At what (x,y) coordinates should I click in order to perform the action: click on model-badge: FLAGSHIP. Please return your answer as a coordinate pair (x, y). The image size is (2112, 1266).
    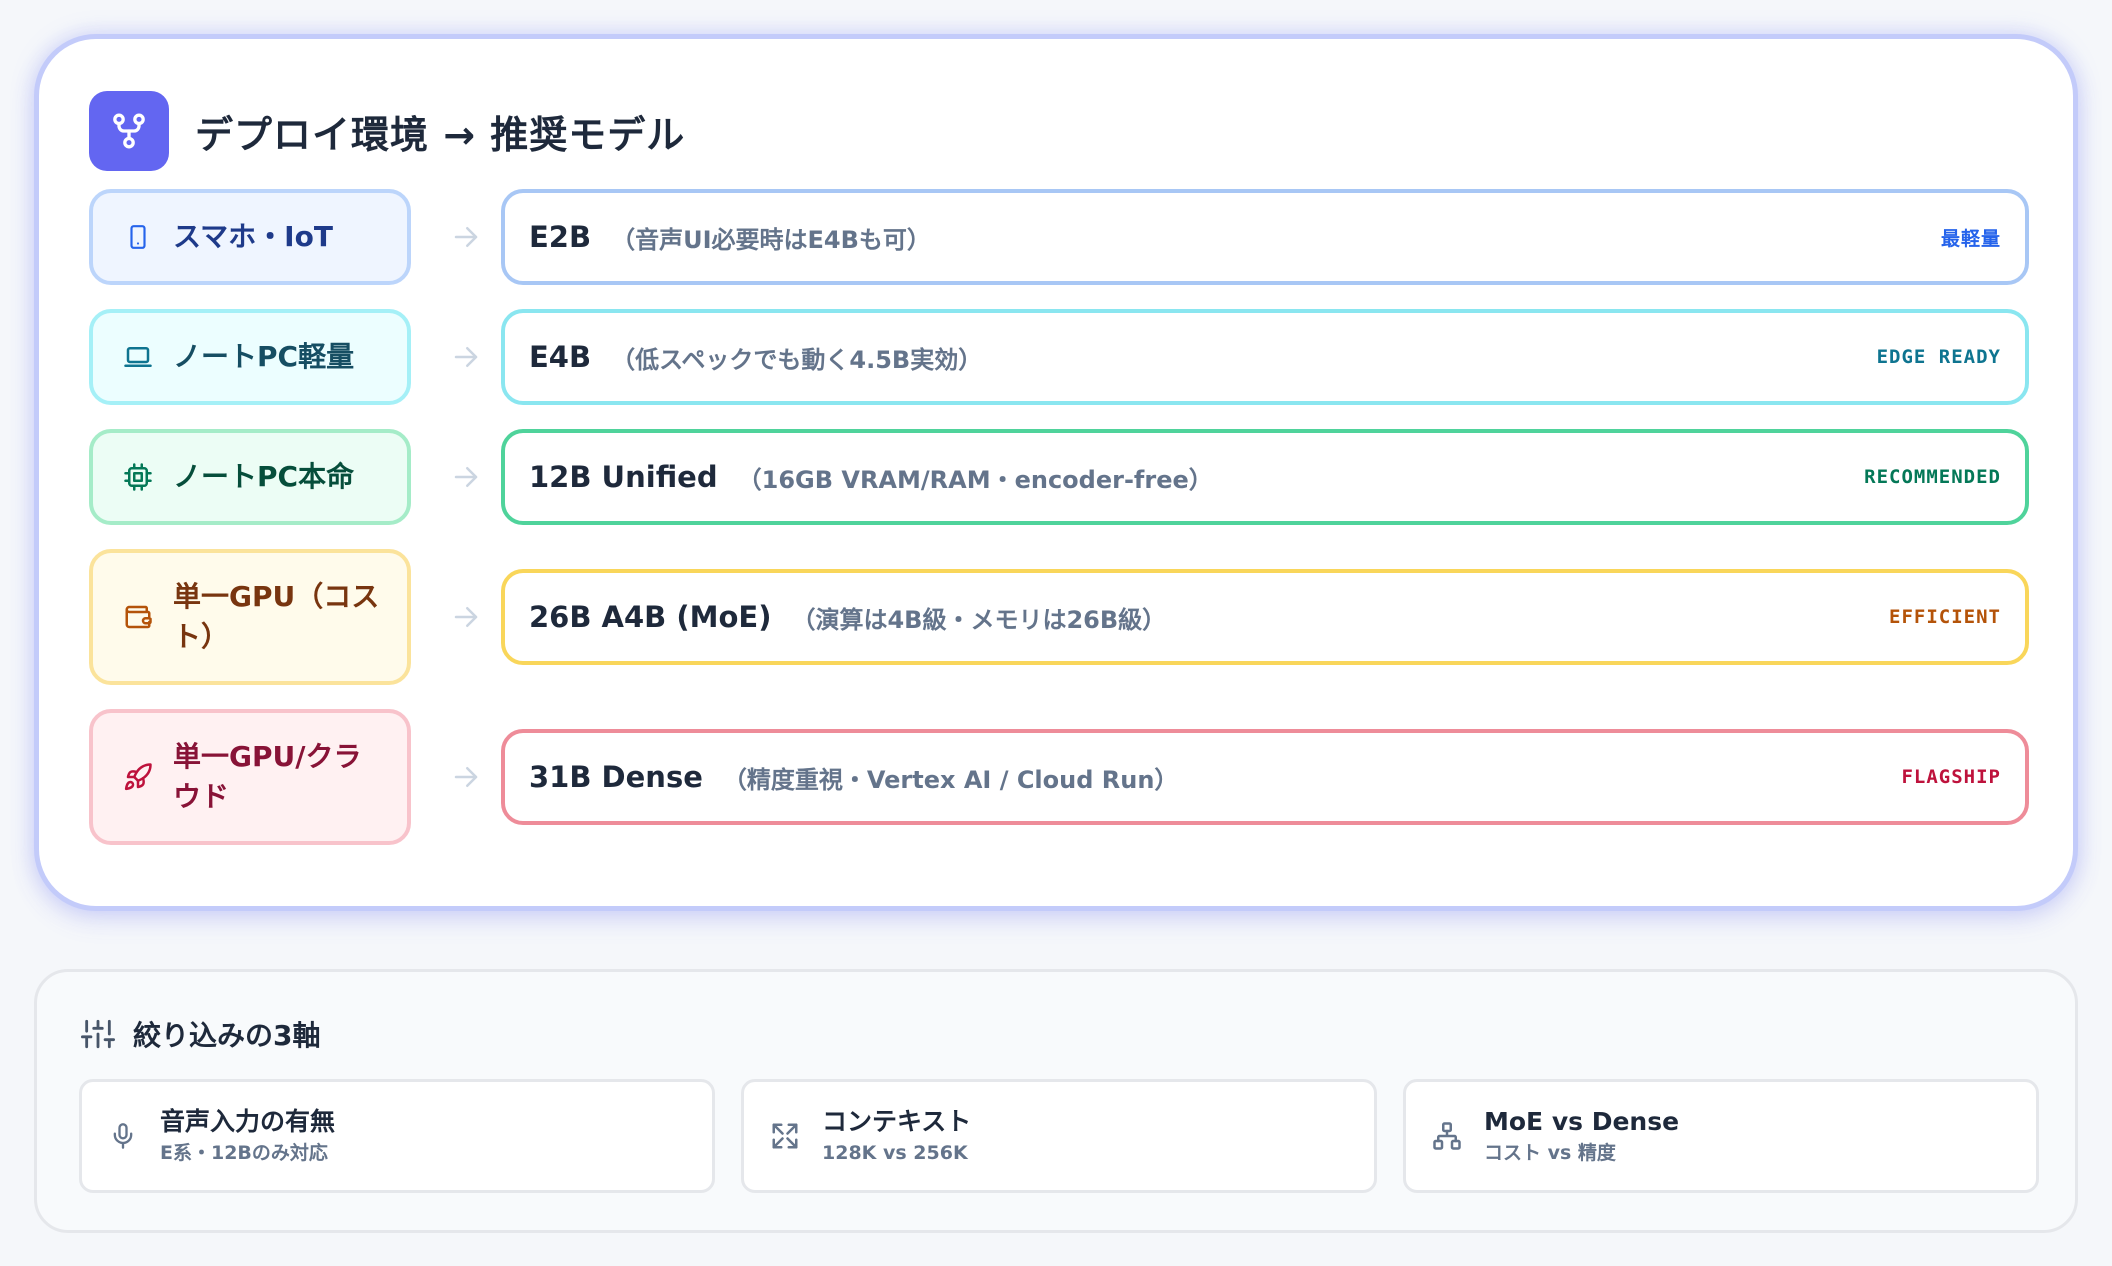
    Looking at the image, I should click on (1951, 777).